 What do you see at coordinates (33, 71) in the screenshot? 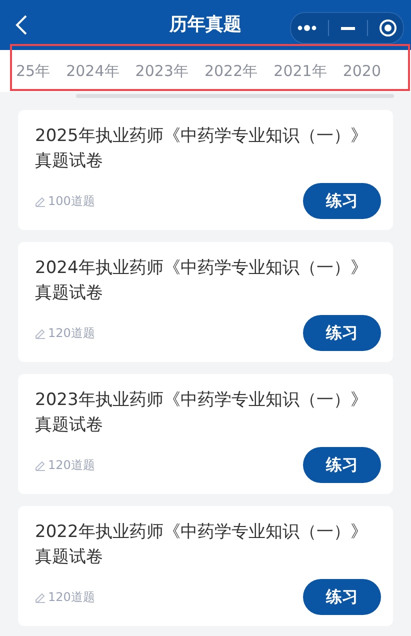
I see `year-tab: 25年` at bounding box center [33, 71].